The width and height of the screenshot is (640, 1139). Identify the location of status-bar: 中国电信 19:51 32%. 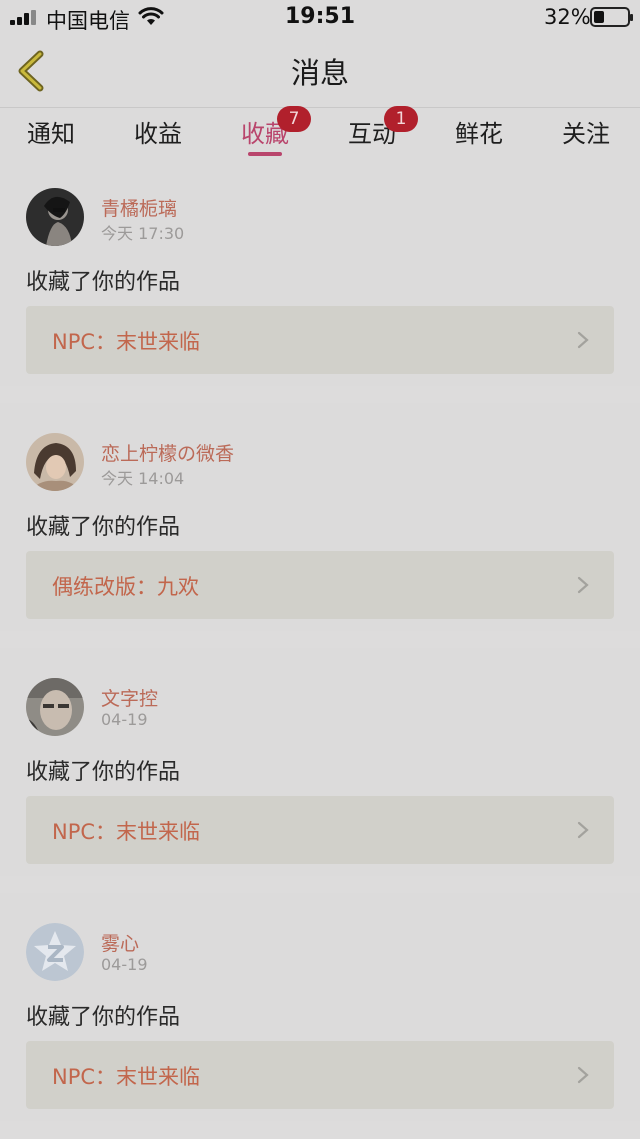
(320, 18).